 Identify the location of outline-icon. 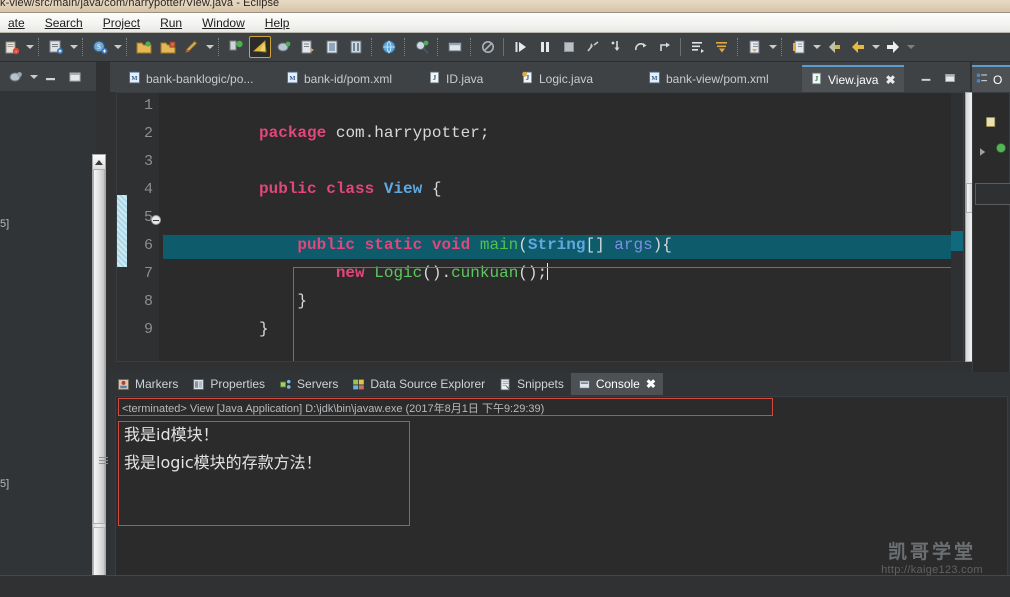
(982, 80).